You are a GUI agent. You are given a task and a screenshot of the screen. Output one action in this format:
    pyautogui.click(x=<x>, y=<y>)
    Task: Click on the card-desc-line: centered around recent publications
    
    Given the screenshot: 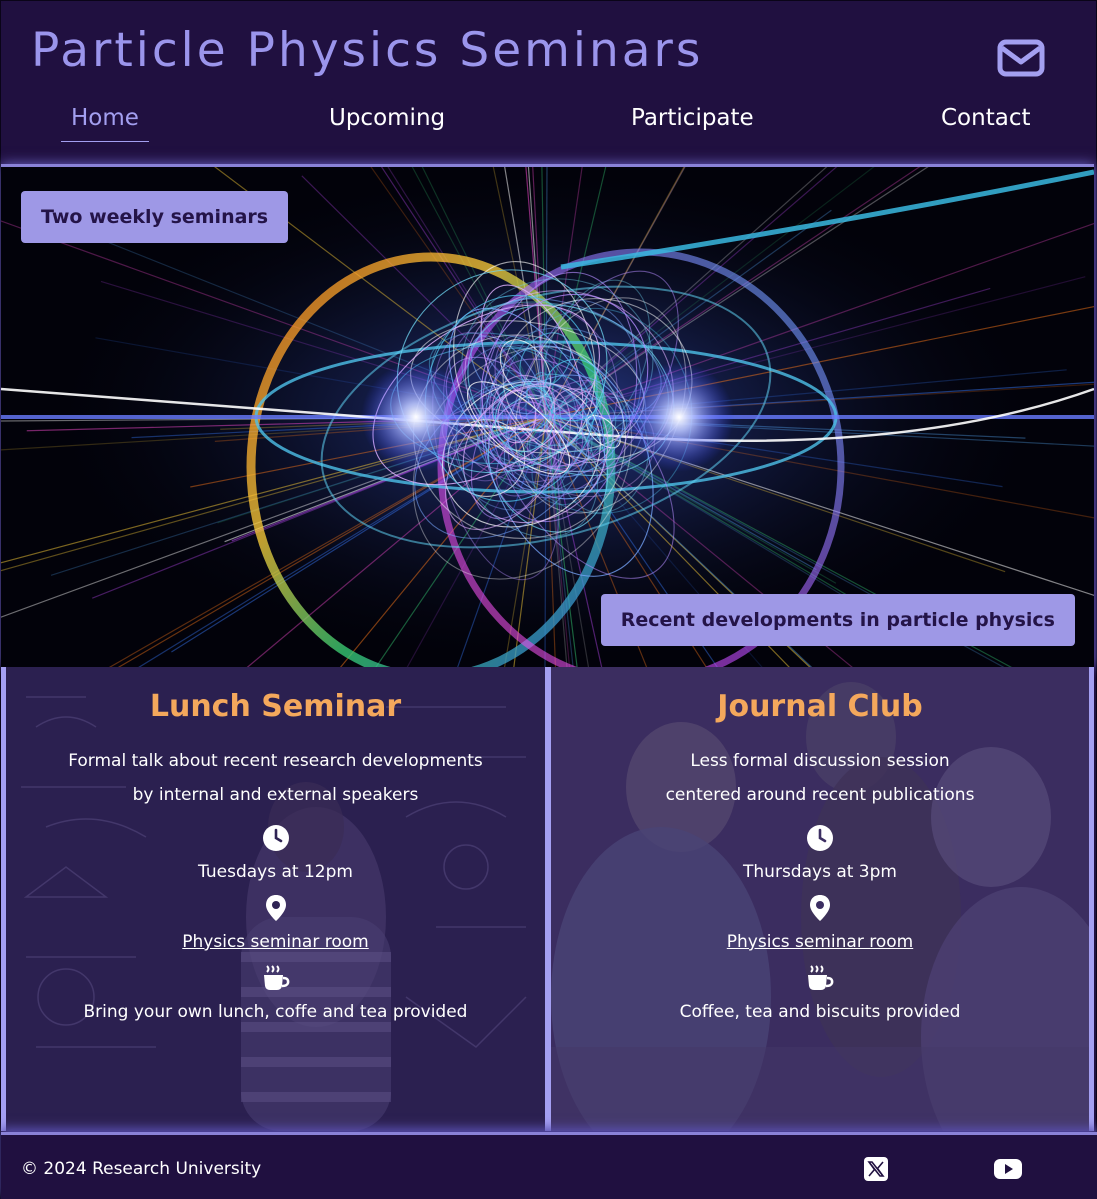 What is the action you would take?
    pyautogui.click(x=820, y=795)
    